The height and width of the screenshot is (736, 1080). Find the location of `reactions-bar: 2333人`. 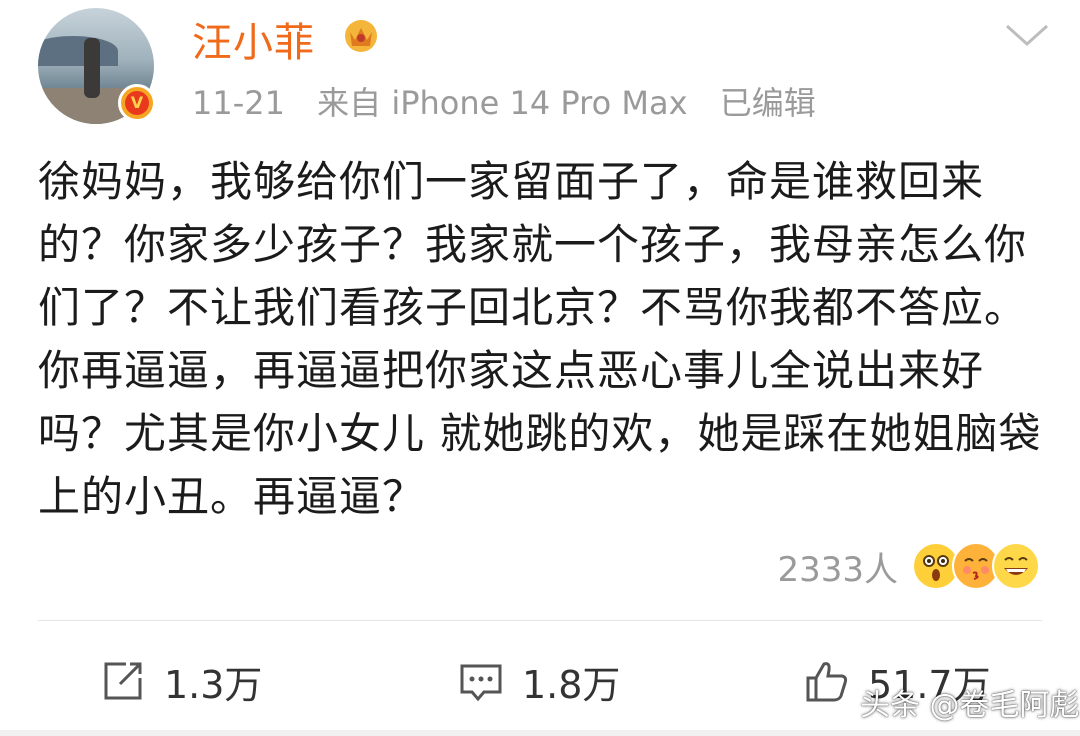

reactions-bar: 2333人 is located at coordinates (908, 566).